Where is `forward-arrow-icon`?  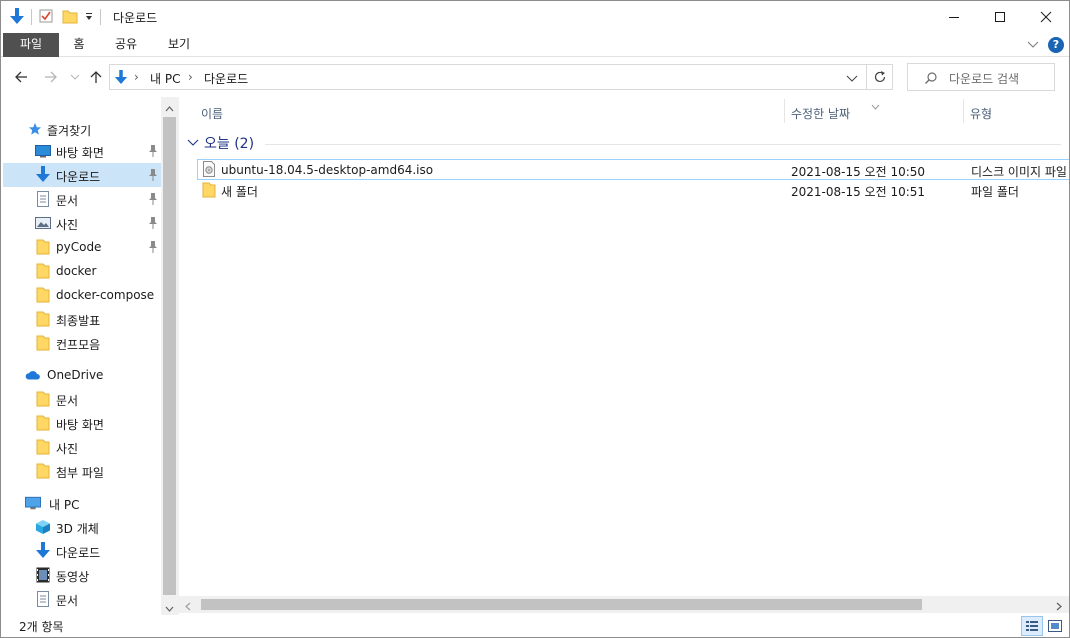 forward-arrow-icon is located at coordinates (51, 77).